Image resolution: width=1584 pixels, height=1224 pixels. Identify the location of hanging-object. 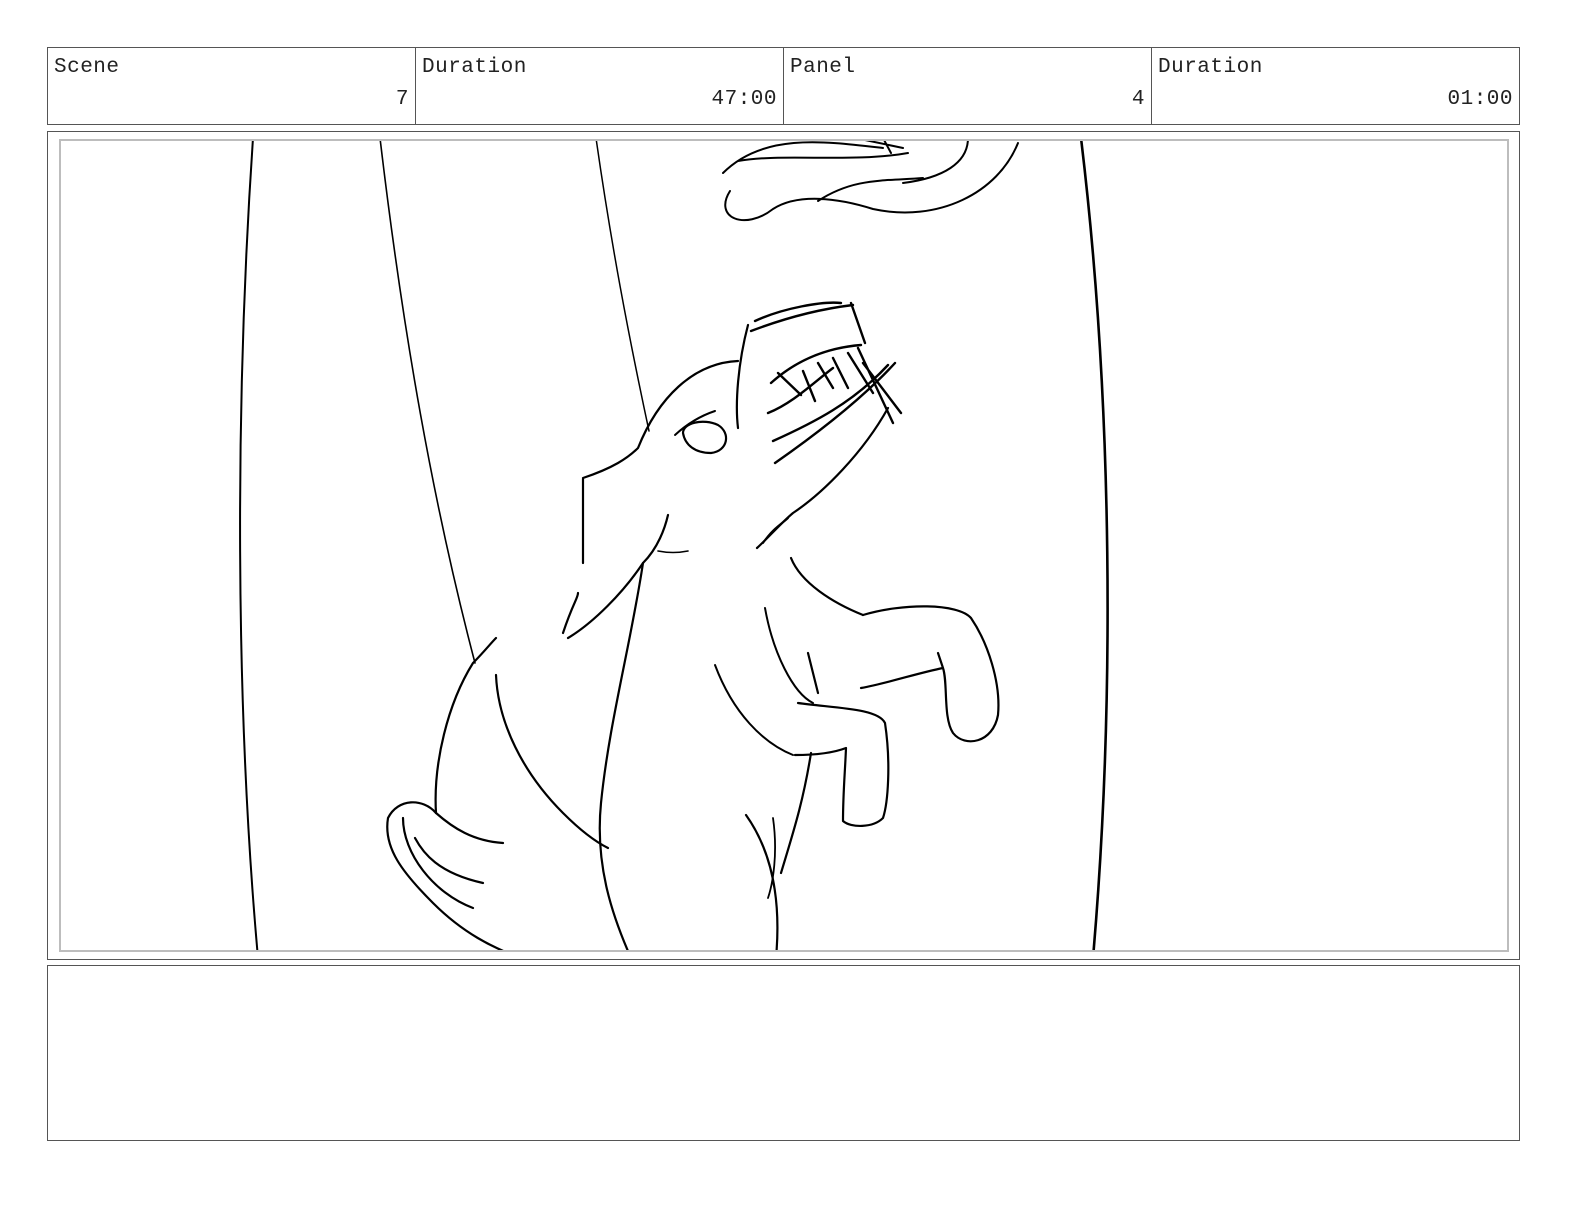
(870, 181).